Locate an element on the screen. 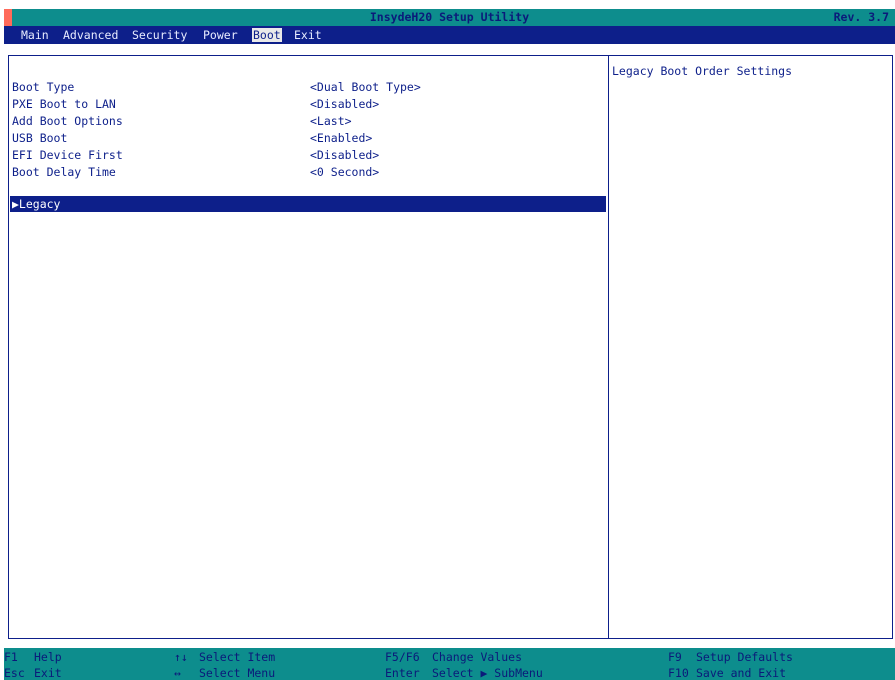 Image resolution: width=895 pixels, height=680 pixels. esc-exit-label: Exit is located at coordinates (48, 673).